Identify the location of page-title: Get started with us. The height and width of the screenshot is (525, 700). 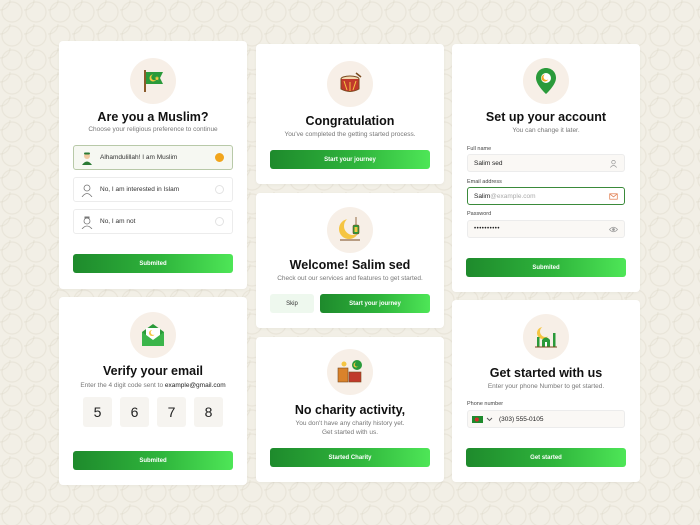
(546, 373).